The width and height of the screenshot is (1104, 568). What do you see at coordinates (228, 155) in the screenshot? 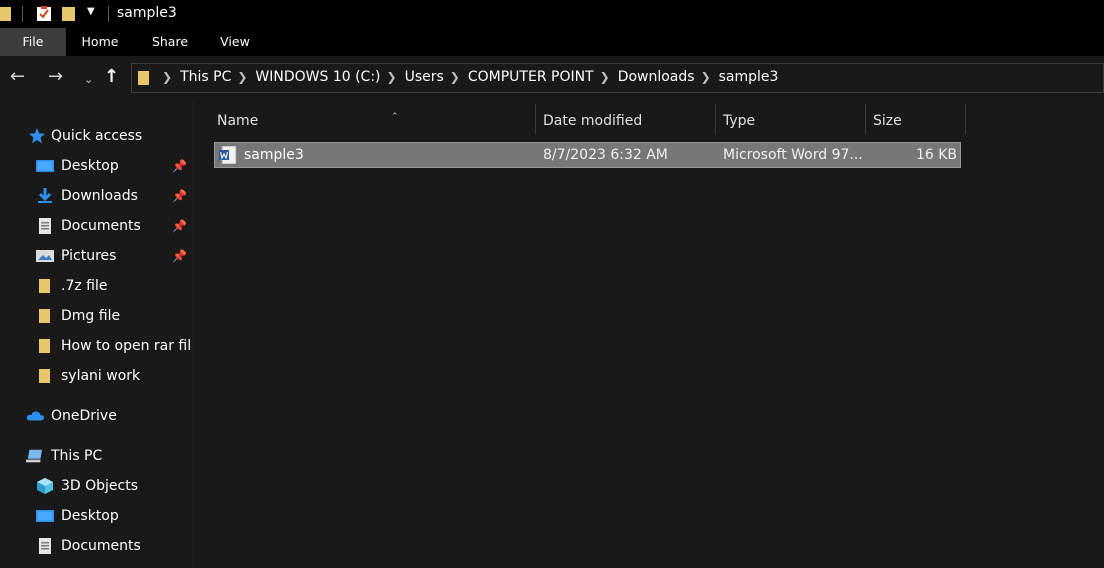
I see `word-document-icon` at bounding box center [228, 155].